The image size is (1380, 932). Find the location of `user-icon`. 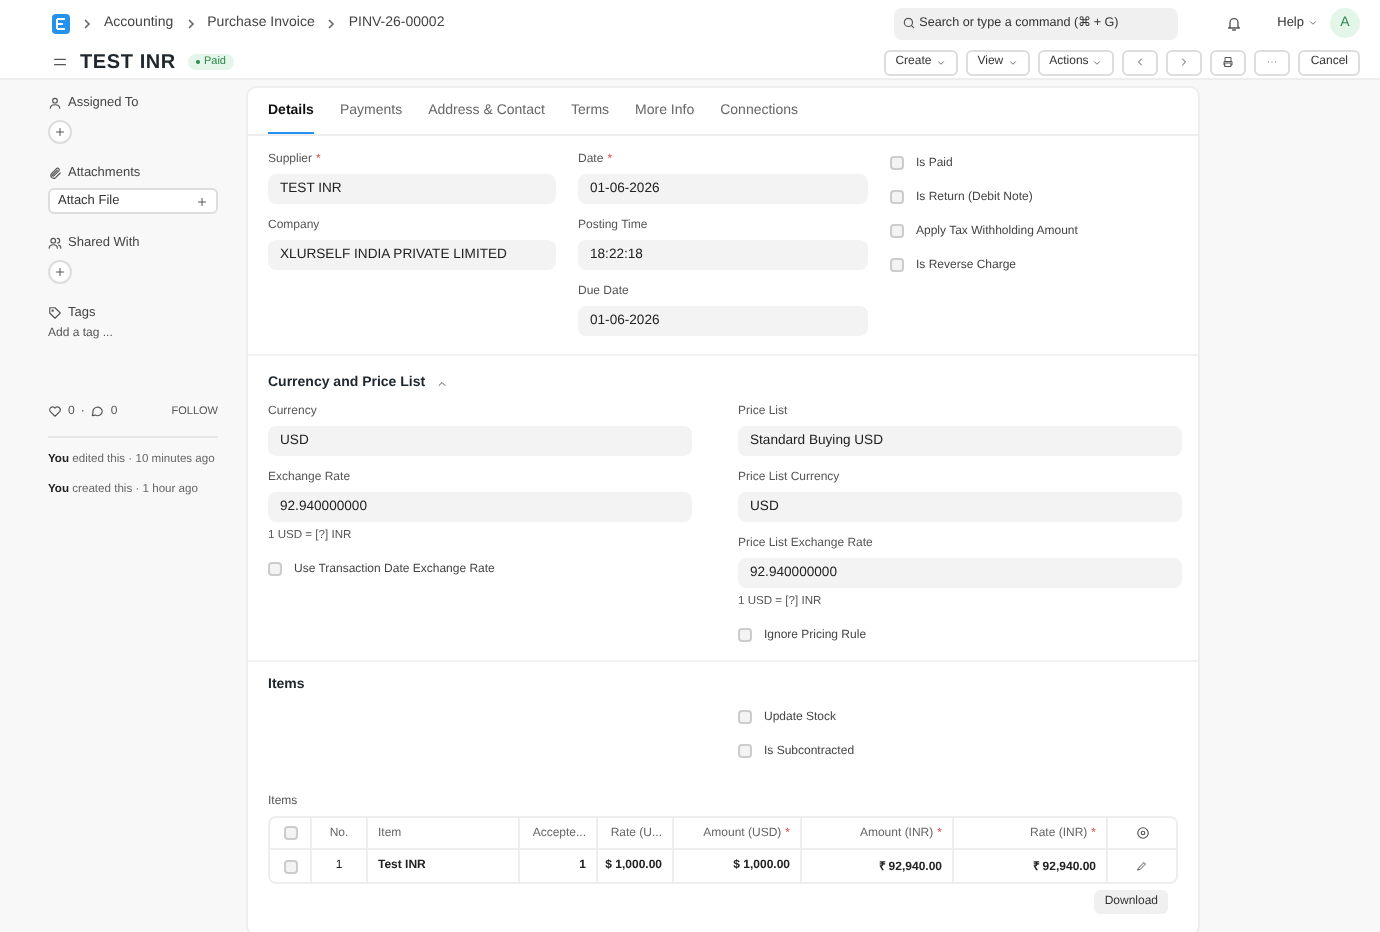

user-icon is located at coordinates (55, 103).